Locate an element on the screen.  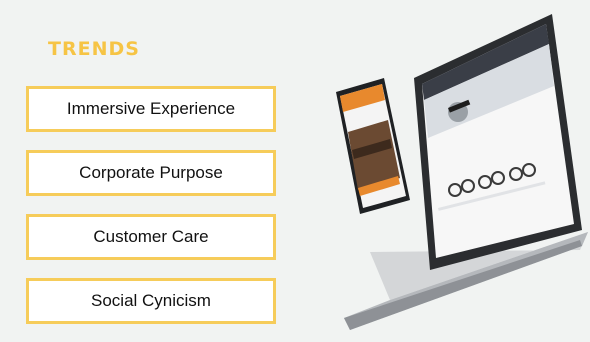
smartphone-icon is located at coordinates (373, 146).